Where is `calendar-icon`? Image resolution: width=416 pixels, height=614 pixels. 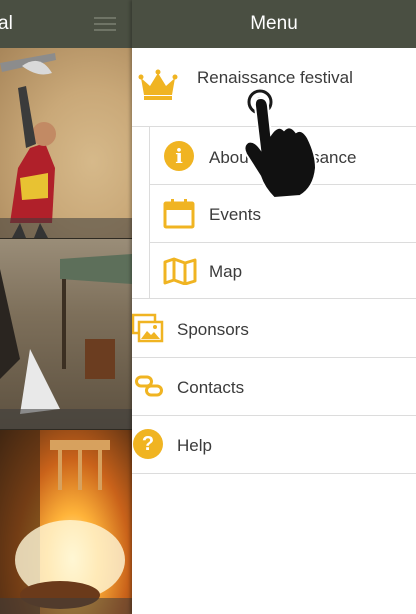 calendar-icon is located at coordinates (179, 213).